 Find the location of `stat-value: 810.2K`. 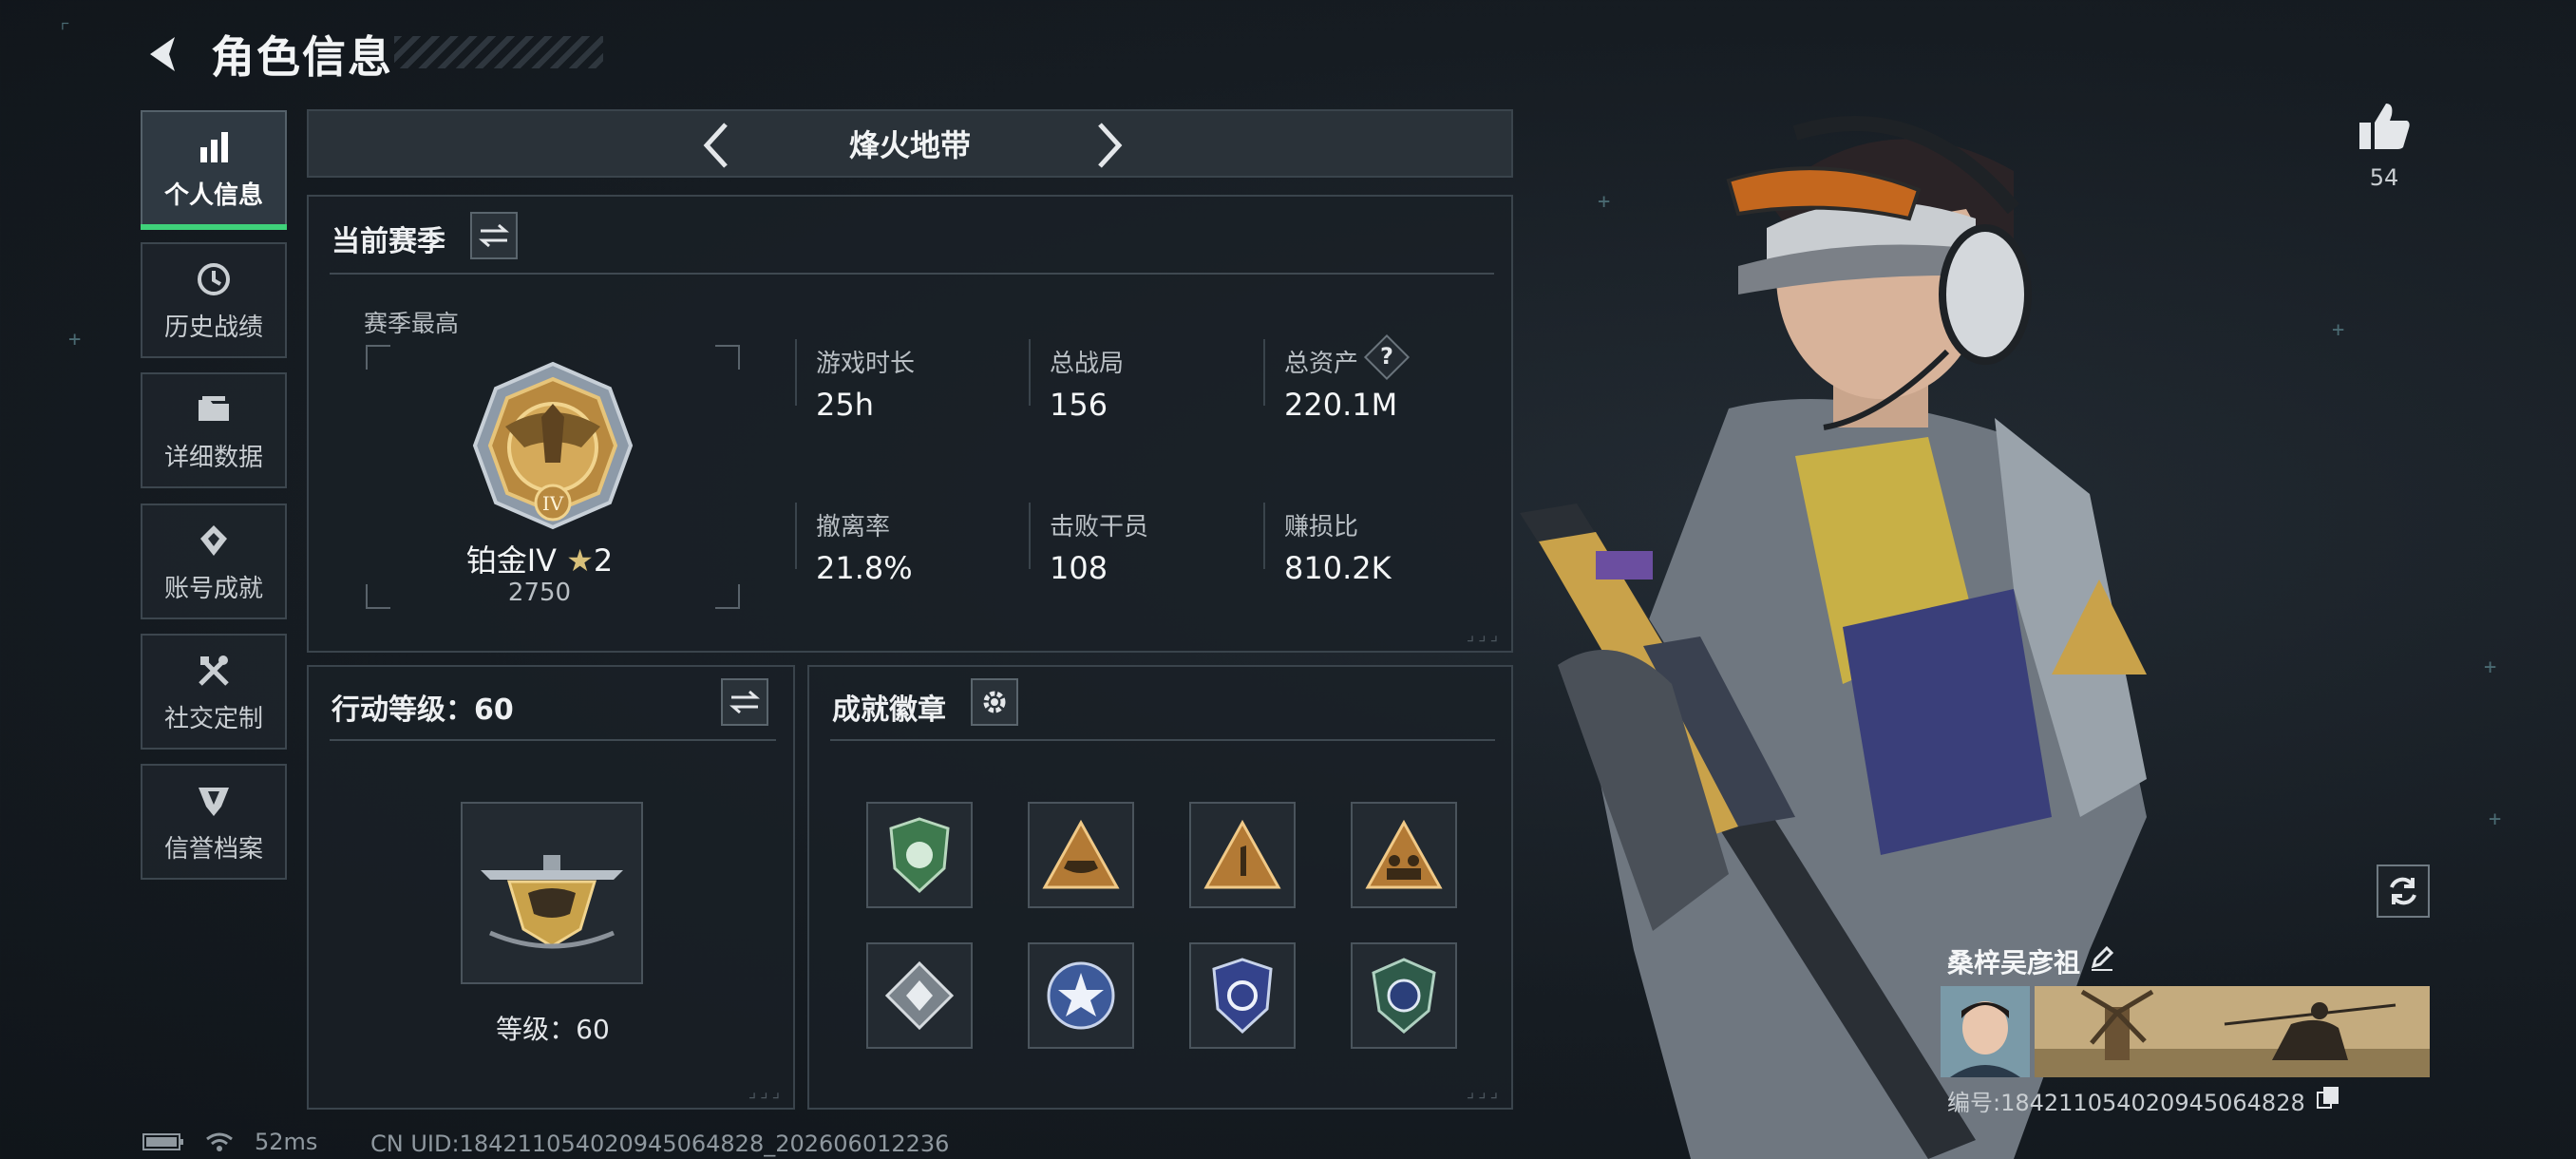

stat-value: 810.2K is located at coordinates (1338, 568).